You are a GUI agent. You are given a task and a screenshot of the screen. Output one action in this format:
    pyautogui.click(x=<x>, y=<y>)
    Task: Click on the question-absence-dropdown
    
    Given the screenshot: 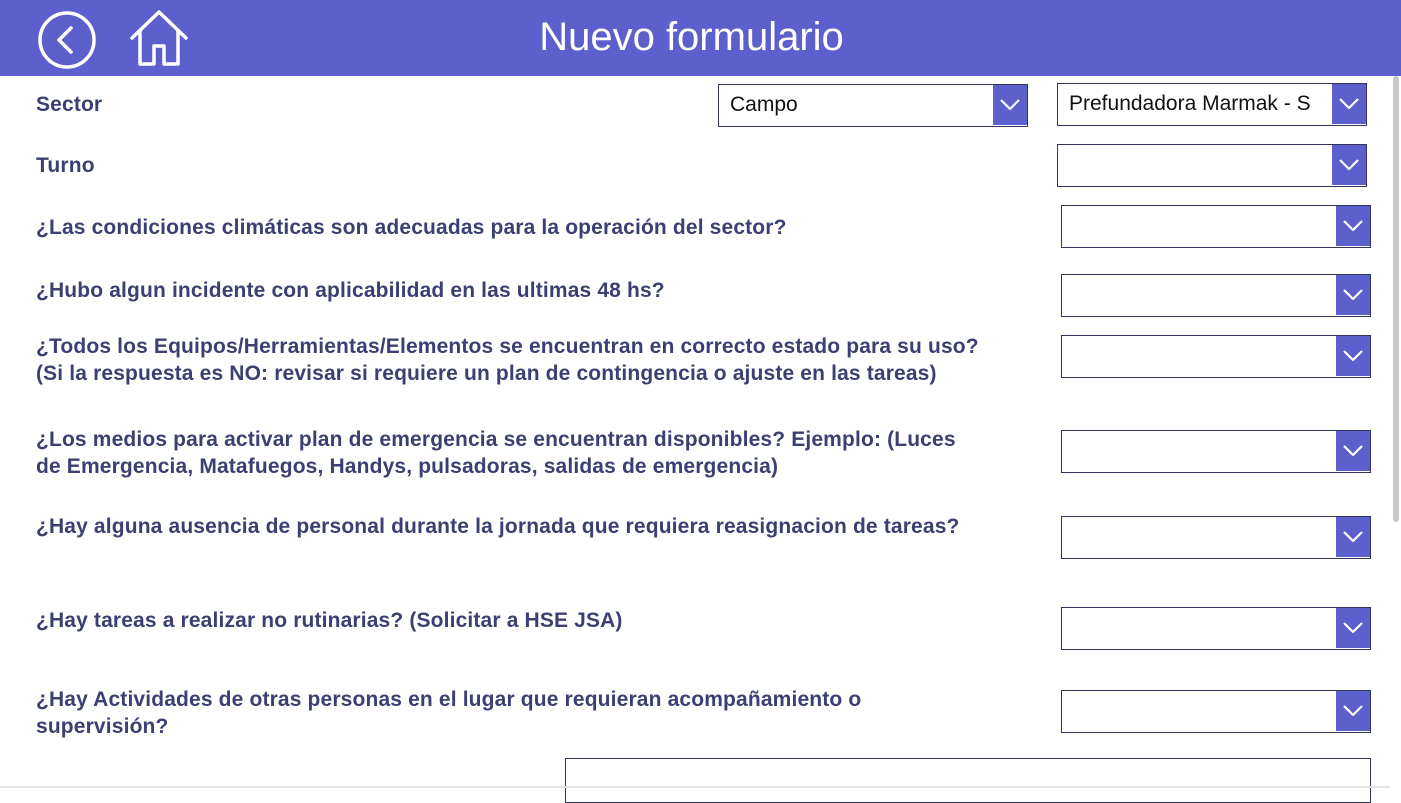 What is the action you would take?
    pyautogui.click(x=1216, y=537)
    